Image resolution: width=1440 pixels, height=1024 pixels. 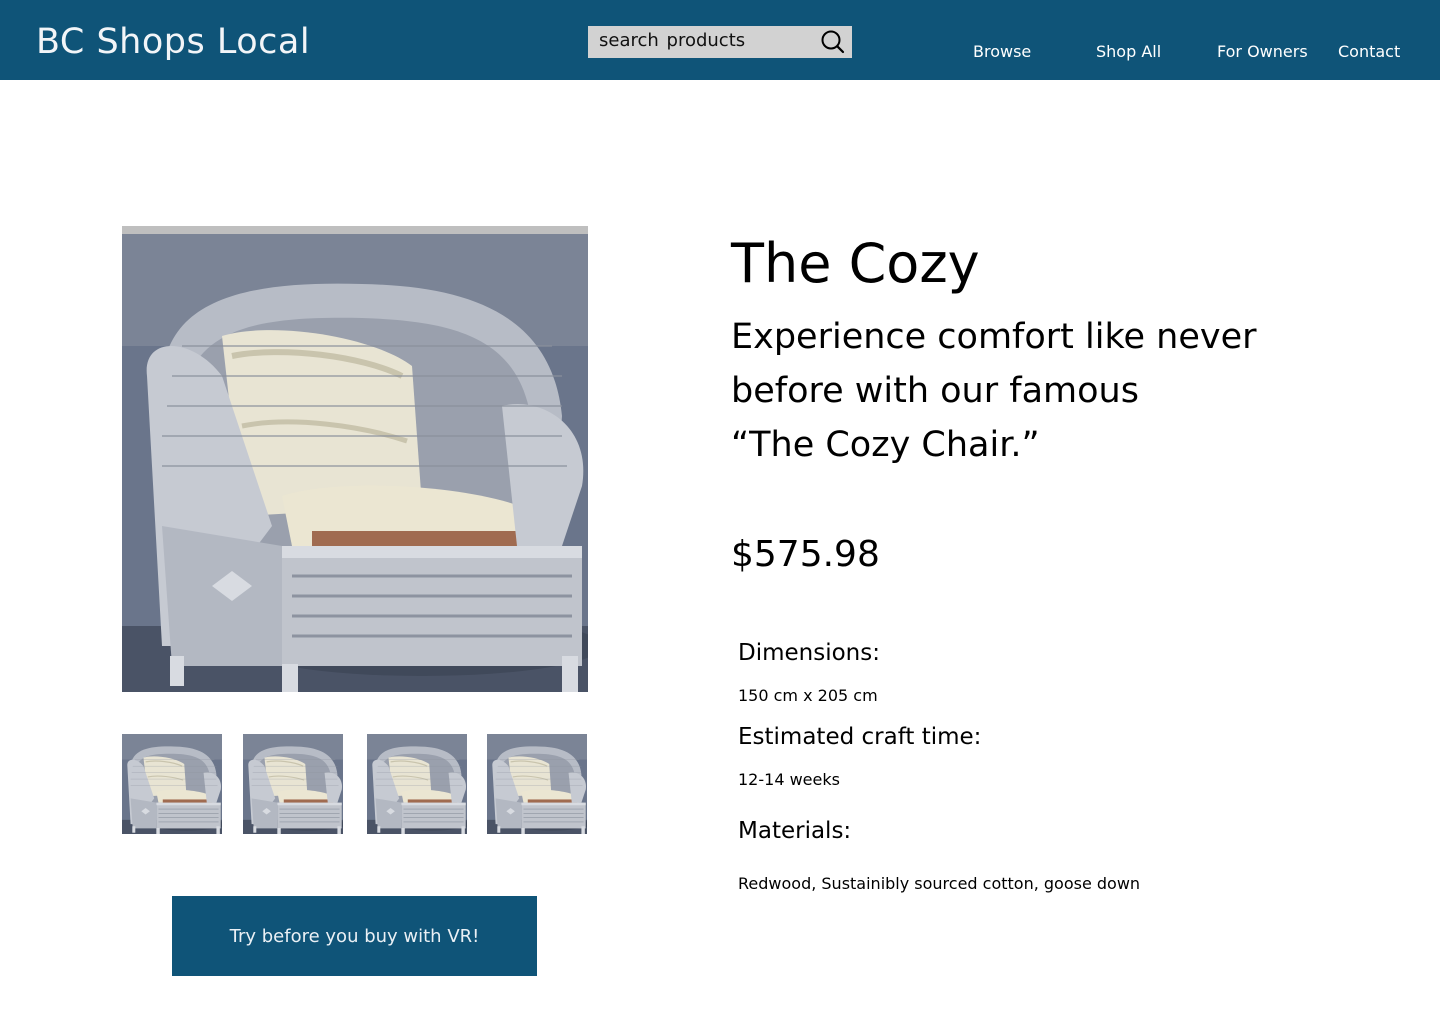 What do you see at coordinates (672, 40) in the screenshot?
I see `search-input: search products` at bounding box center [672, 40].